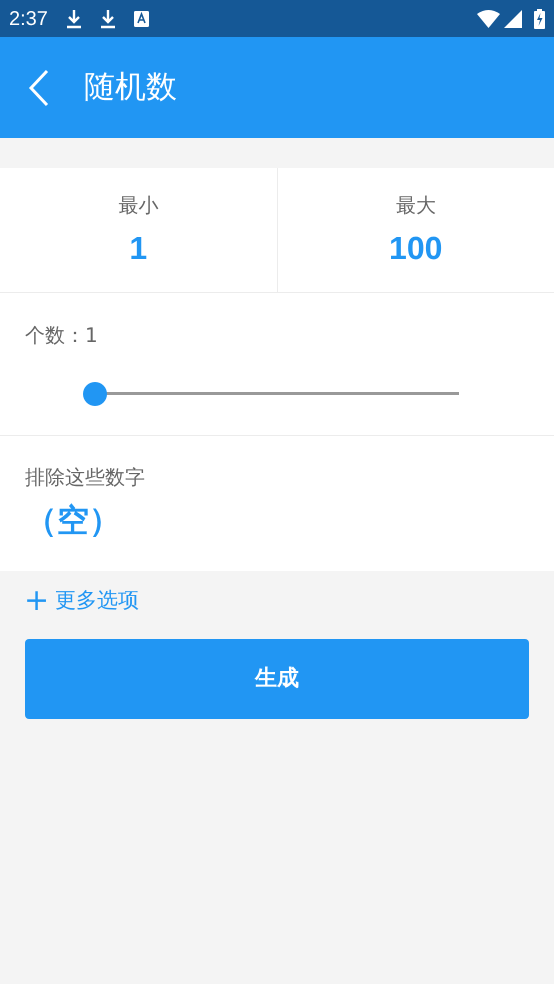 This screenshot has height=984, width=554. I want to click on wifi-icon, so click(488, 19).